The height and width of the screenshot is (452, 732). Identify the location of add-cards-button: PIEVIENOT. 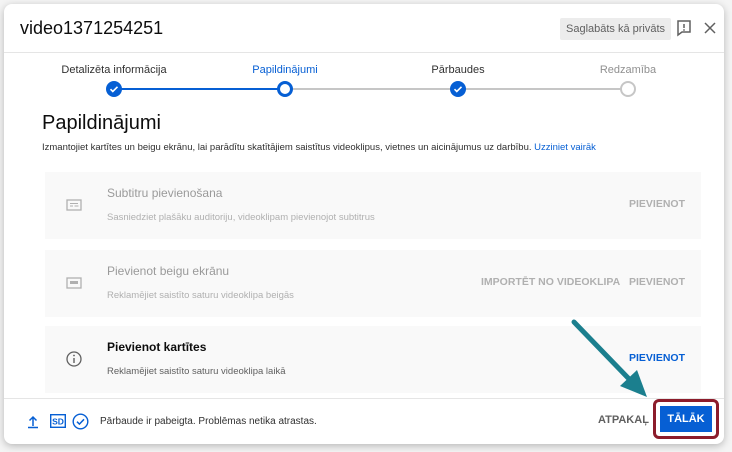
(657, 358).